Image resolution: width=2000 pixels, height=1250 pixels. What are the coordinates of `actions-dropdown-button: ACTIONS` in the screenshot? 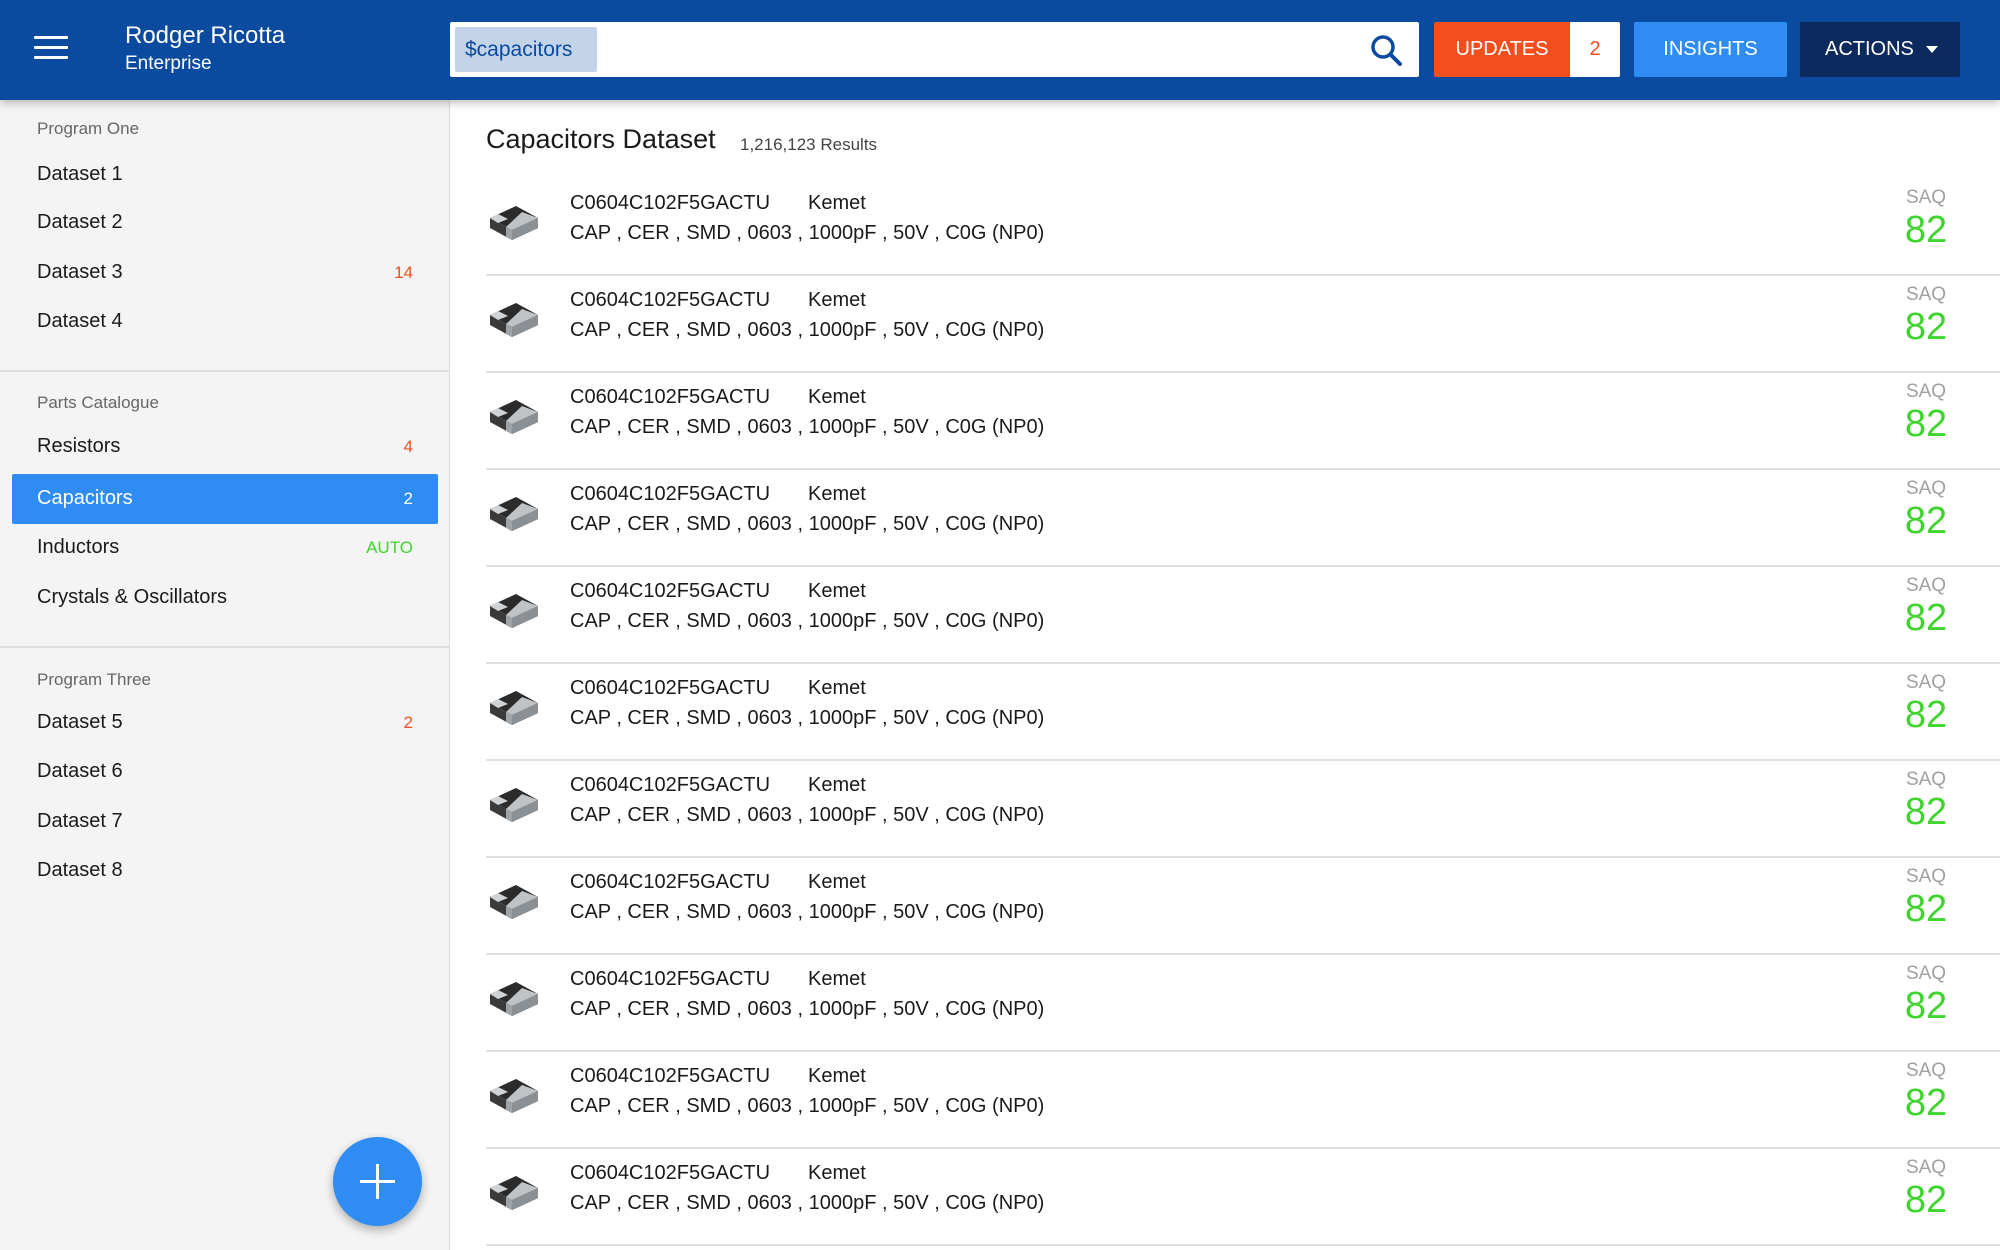 It's located at (1880, 49).